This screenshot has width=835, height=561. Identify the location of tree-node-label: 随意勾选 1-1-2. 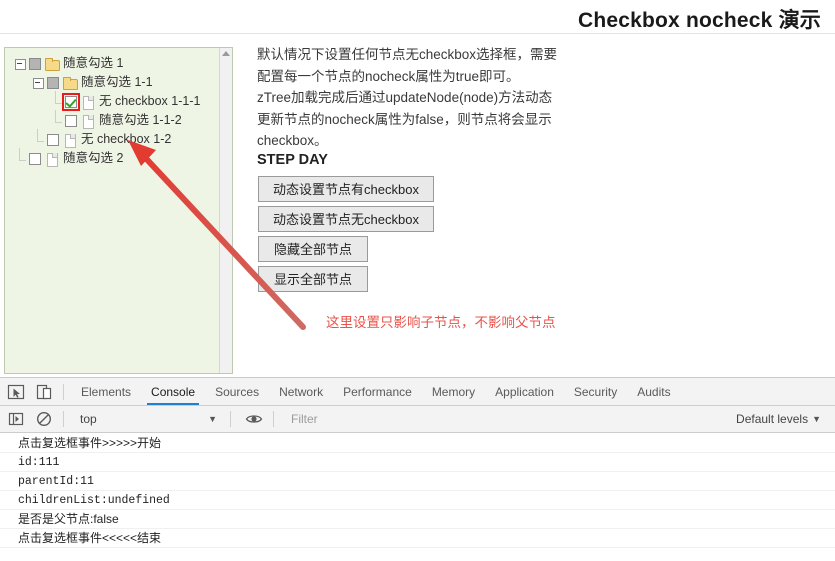
(140, 120).